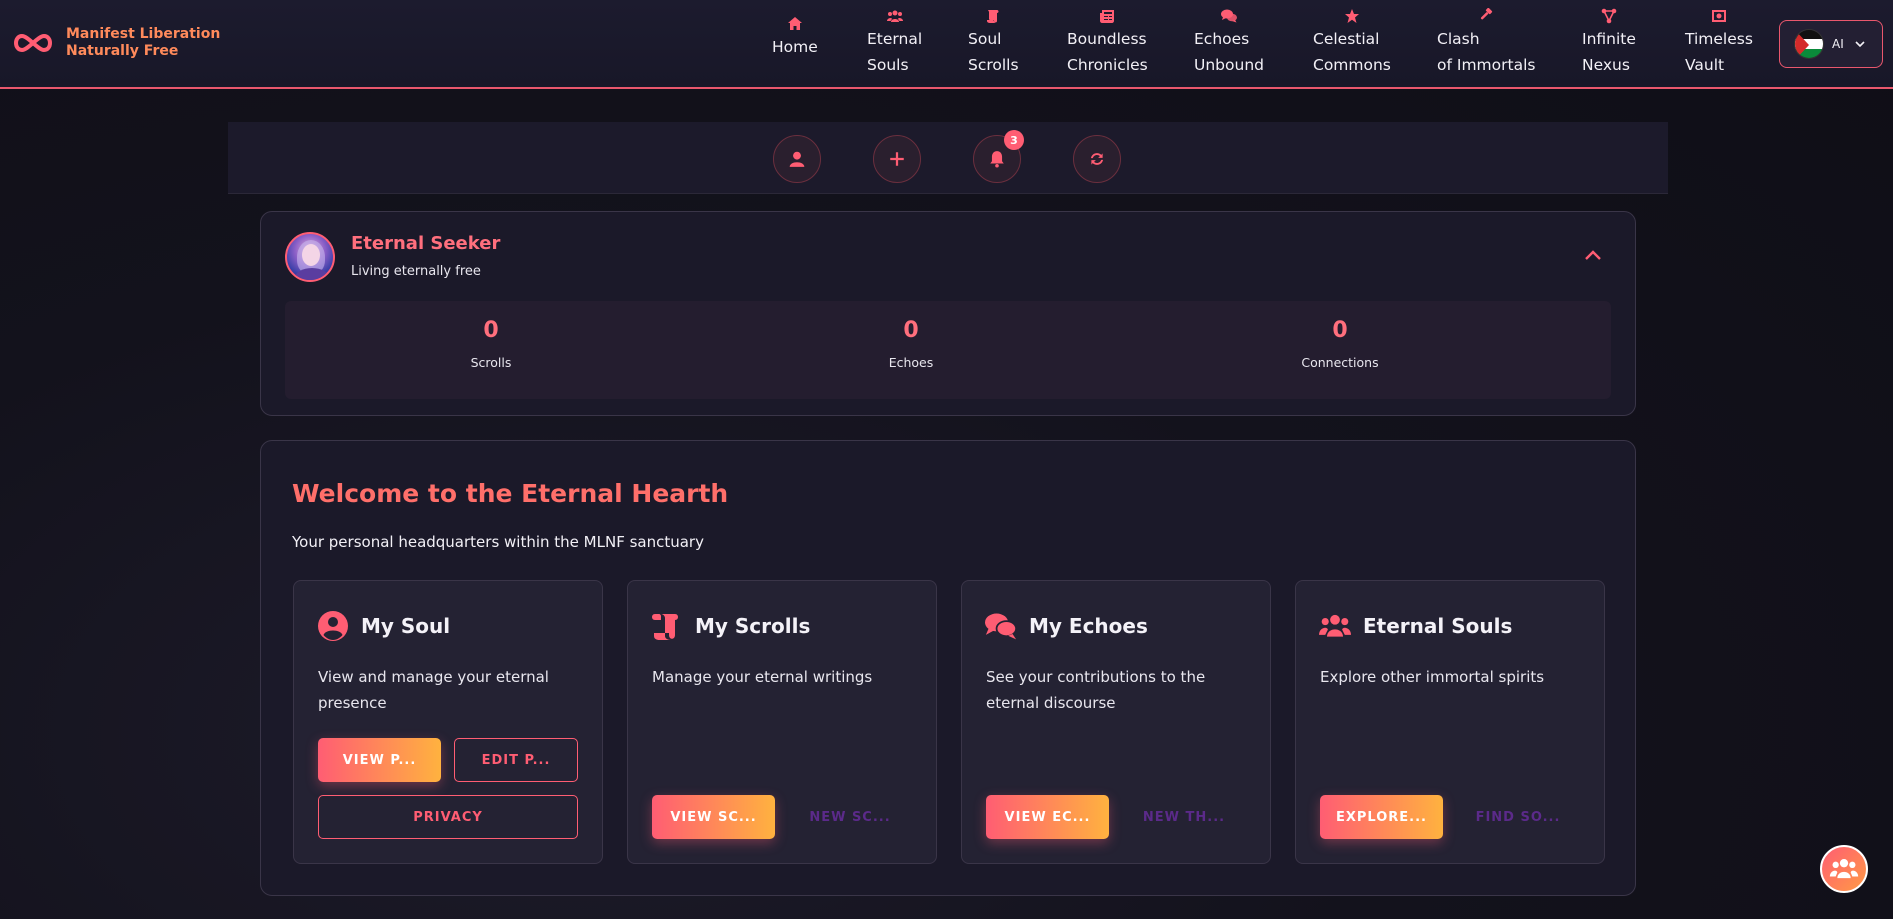  What do you see at coordinates (911, 350) in the screenshot?
I see `stat-echoes: 0 Echoes` at bounding box center [911, 350].